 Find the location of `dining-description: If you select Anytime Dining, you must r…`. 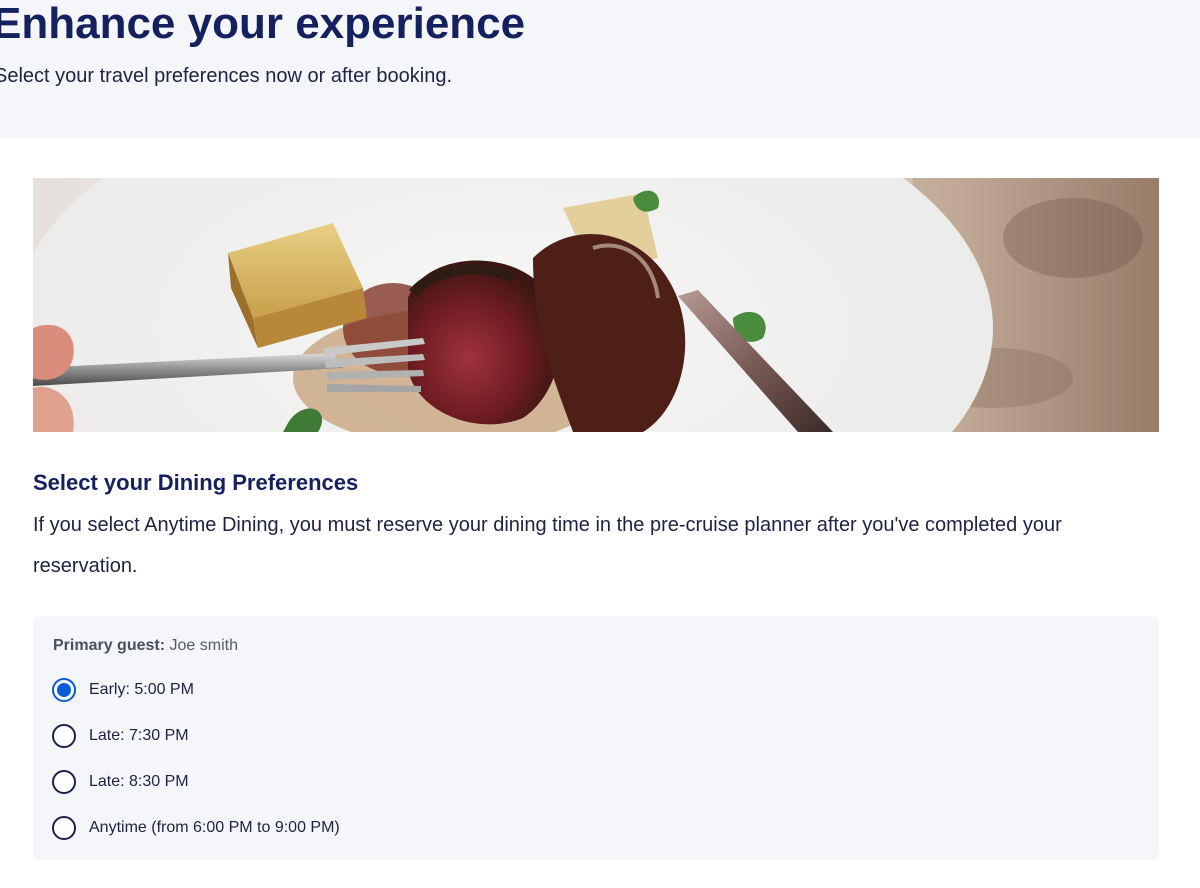

dining-description: If you select Anytime Dining, you must r… is located at coordinates (547, 545).